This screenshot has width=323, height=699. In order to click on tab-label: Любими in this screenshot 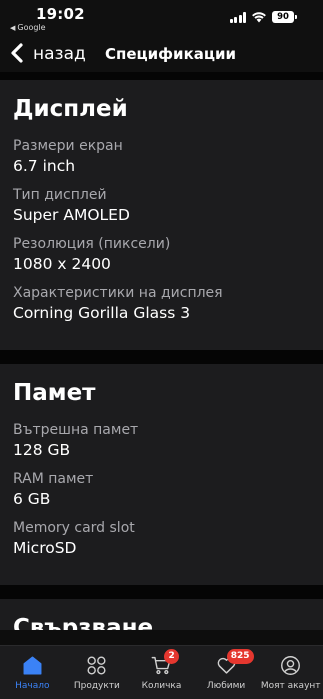, I will do `click(226, 686)`.